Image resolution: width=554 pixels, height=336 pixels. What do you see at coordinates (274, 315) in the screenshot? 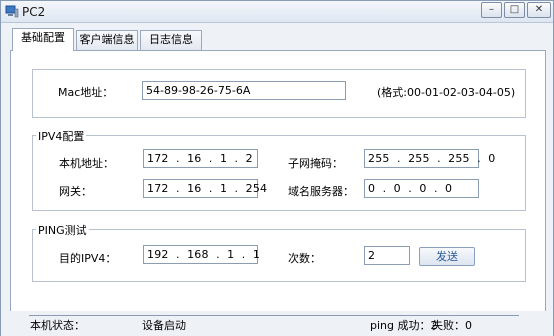
I see `status-divider` at bounding box center [274, 315].